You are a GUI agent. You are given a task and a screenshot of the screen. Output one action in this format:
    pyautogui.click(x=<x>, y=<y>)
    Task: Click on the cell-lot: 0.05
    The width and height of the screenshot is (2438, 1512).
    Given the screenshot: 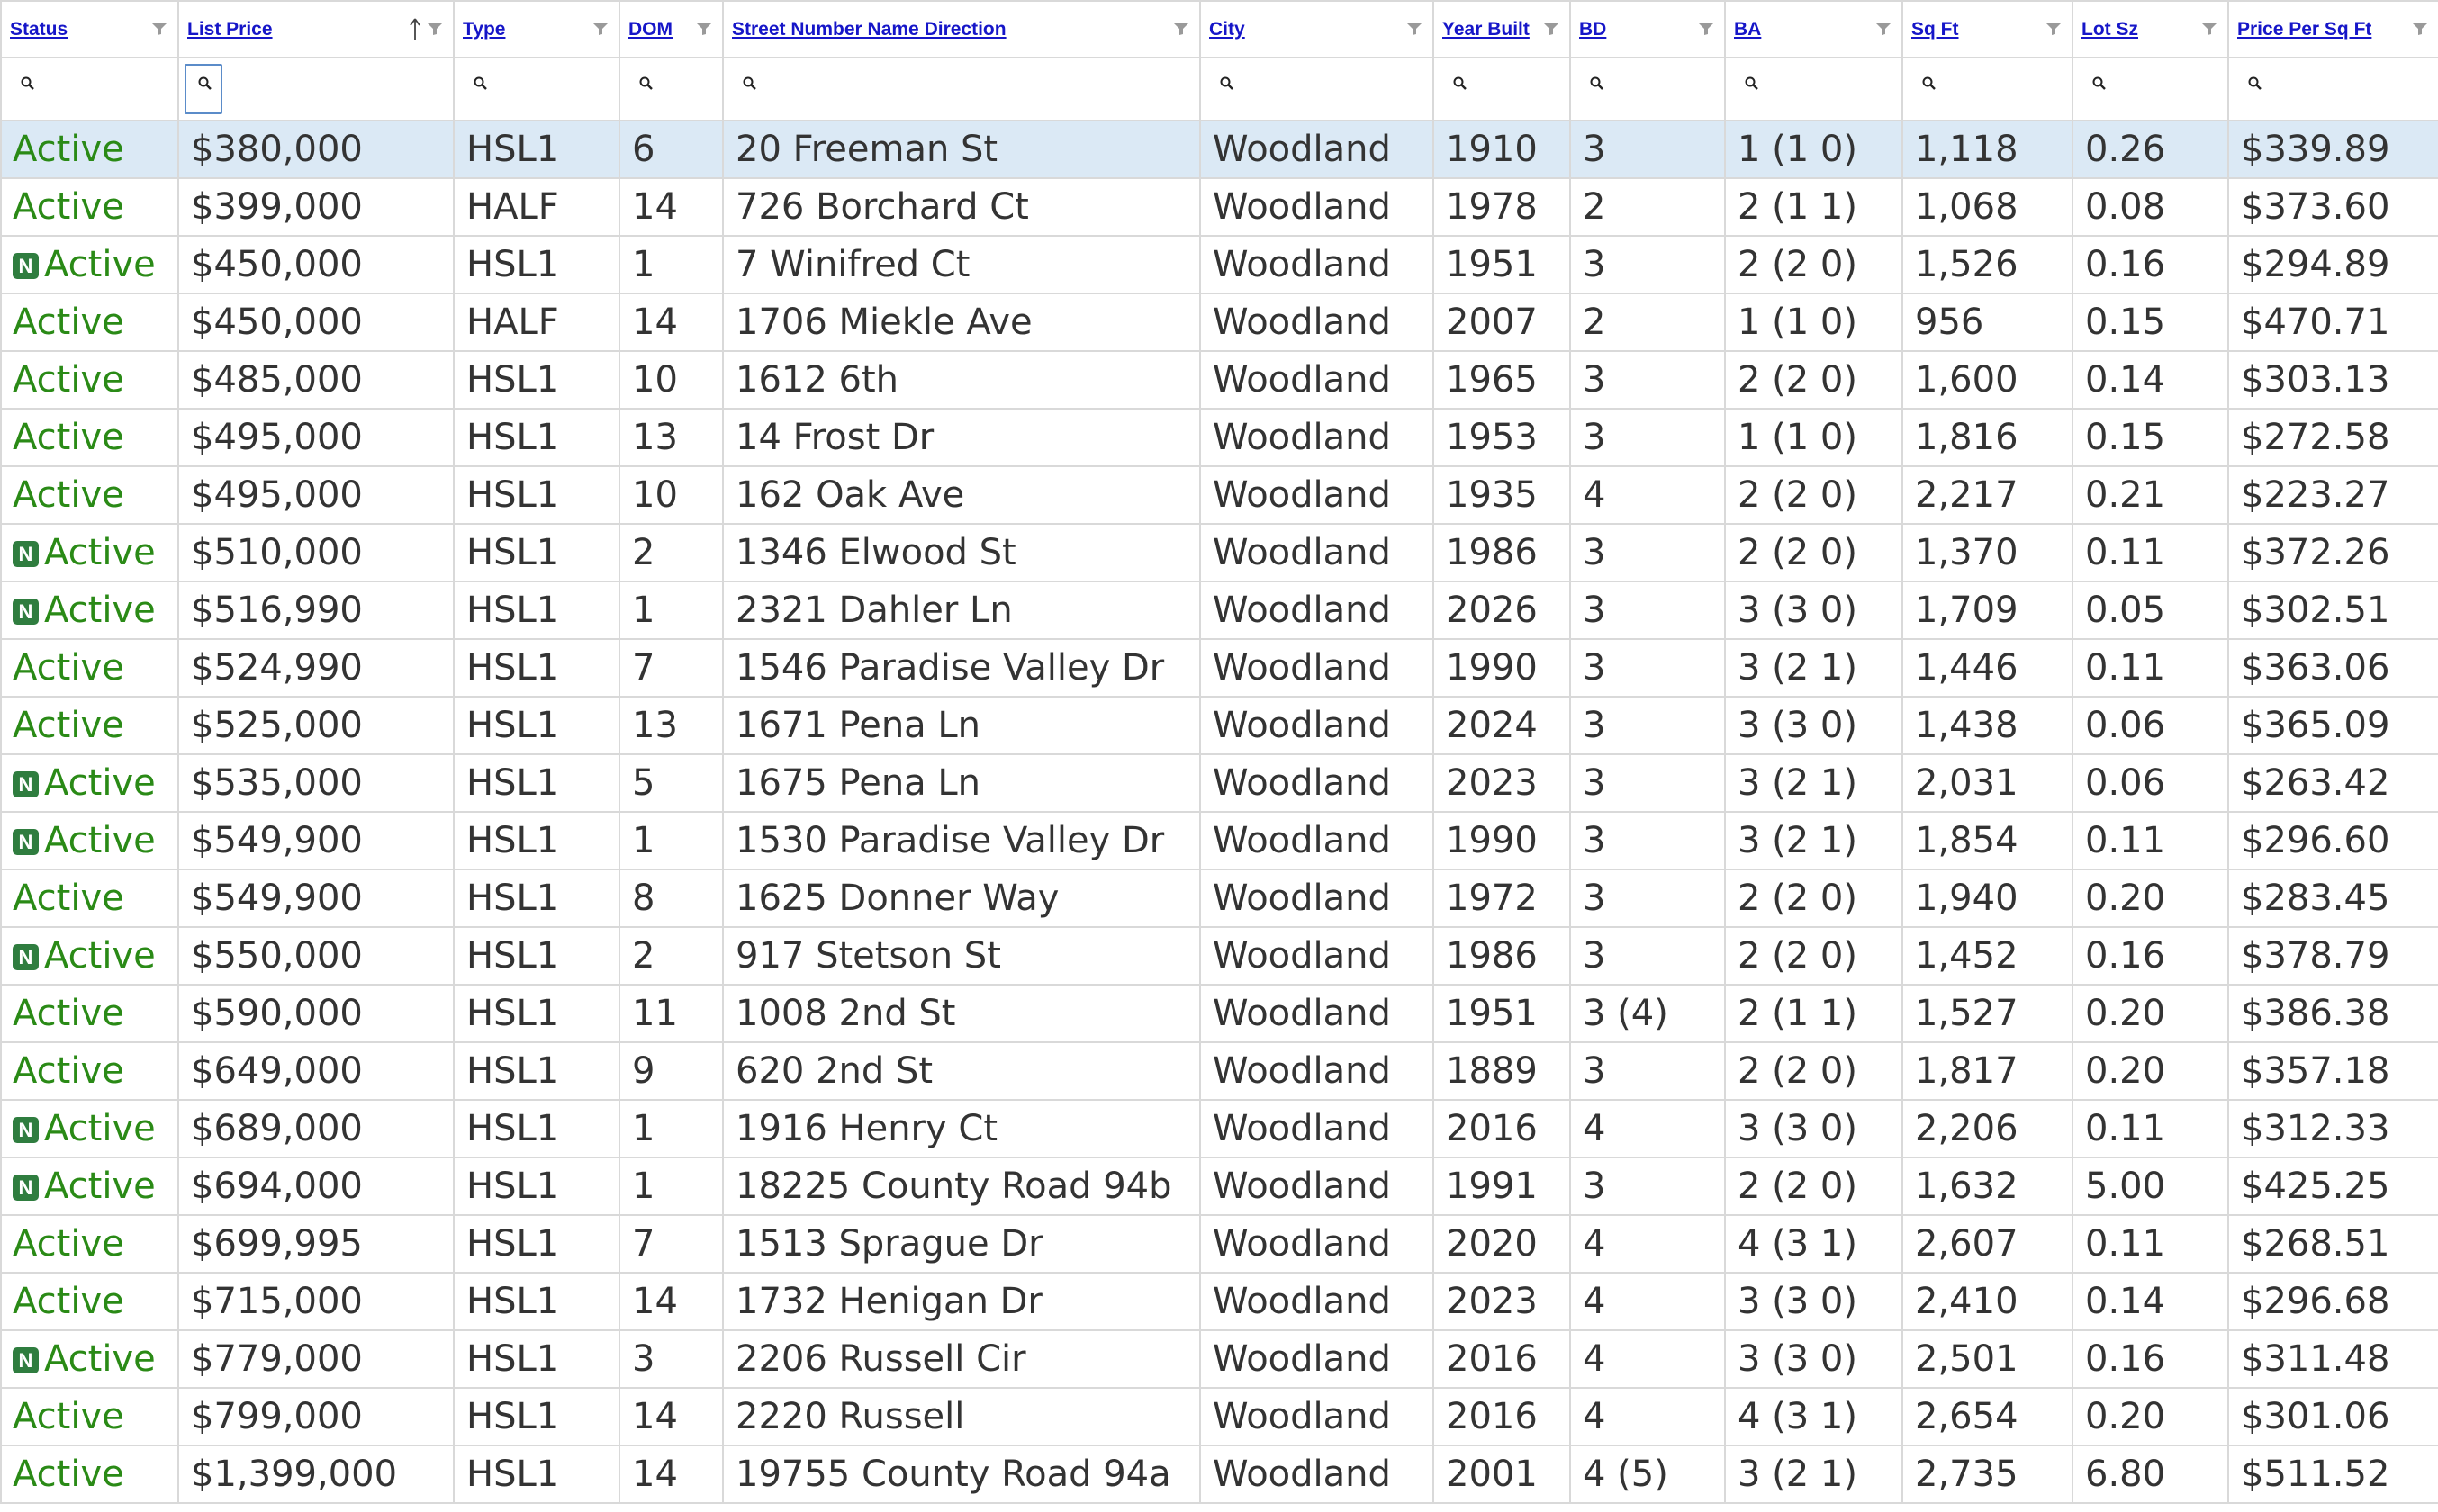 What is the action you would take?
    pyautogui.click(x=2150, y=610)
    